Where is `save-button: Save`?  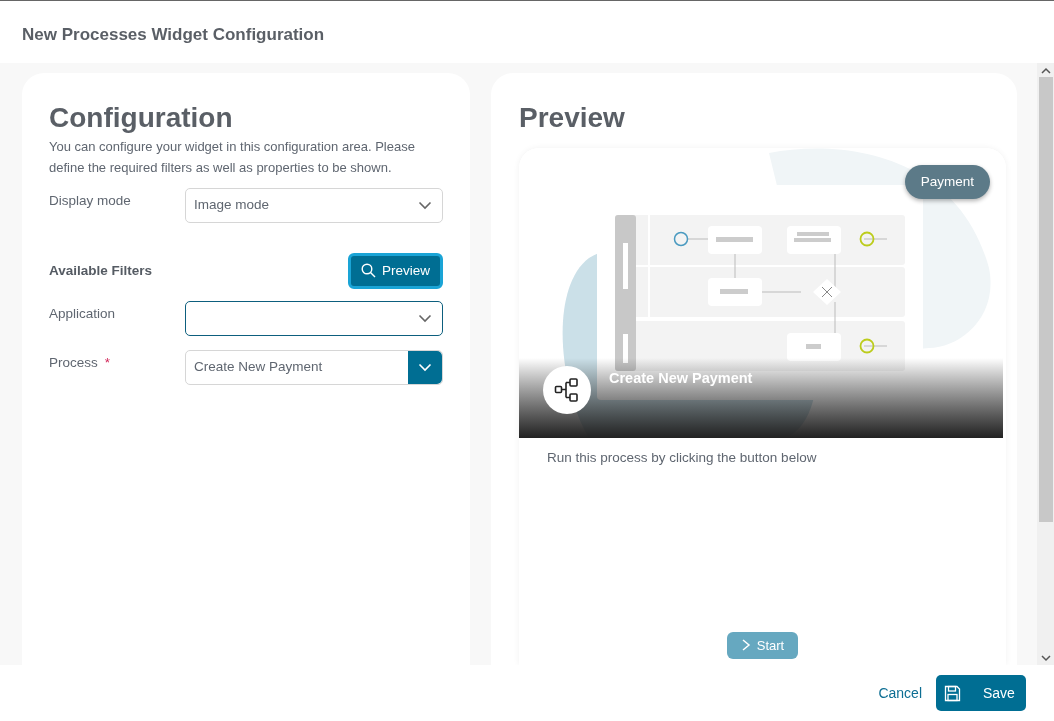 save-button: Save is located at coordinates (981, 693).